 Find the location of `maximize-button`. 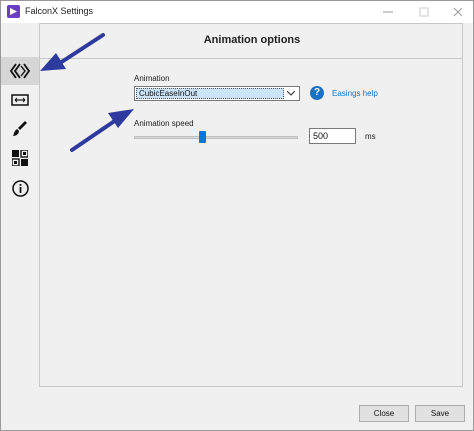

maximize-button is located at coordinates (424, 12).